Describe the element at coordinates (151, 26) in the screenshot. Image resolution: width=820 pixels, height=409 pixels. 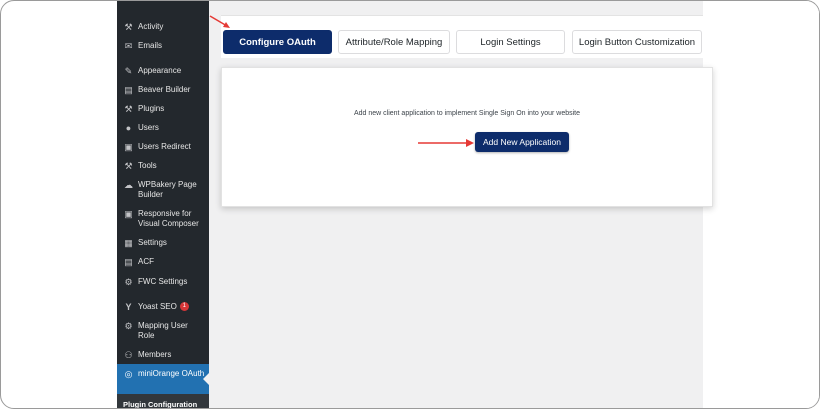
I see `sidebar-item-label: Activity` at that location.